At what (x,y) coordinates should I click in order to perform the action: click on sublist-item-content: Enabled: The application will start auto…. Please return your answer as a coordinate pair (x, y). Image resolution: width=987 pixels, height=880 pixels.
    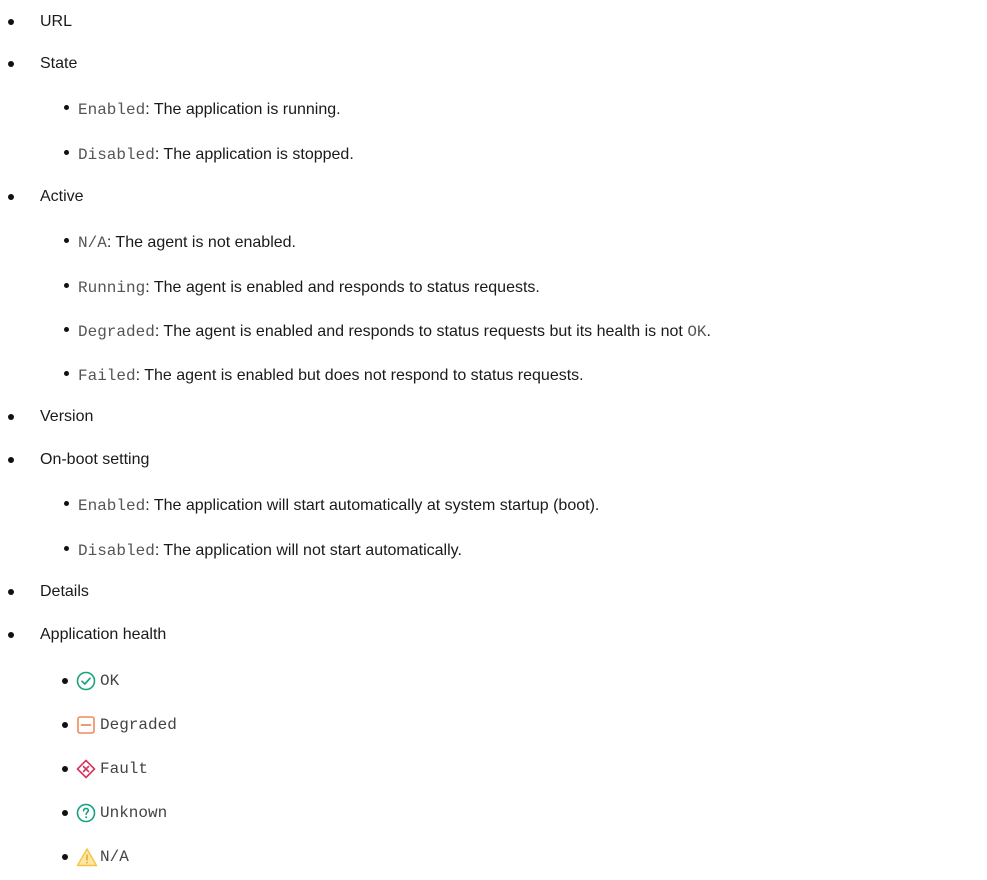
    Looking at the image, I should click on (338, 506).